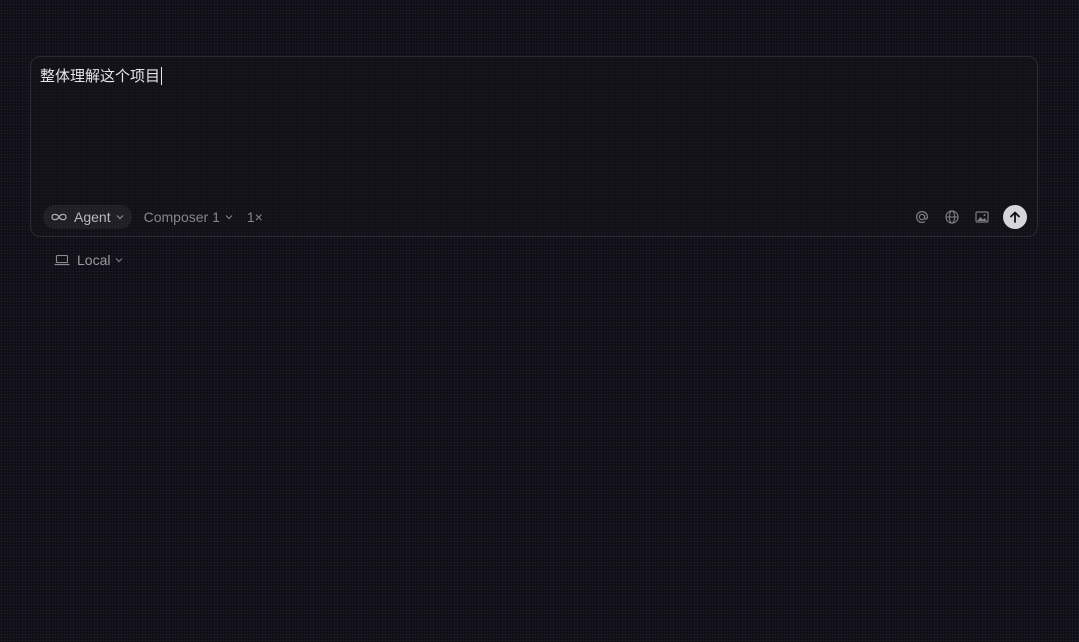 Image resolution: width=1079 pixels, height=642 pixels. I want to click on composer-toolbar: Agent Composer 1 1×, so click(535, 217).